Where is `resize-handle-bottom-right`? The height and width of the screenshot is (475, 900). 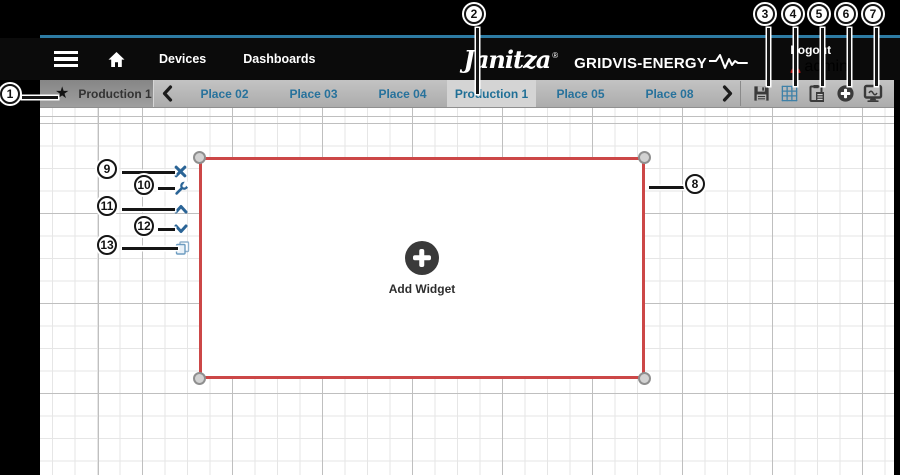 resize-handle-bottom-right is located at coordinates (644, 378).